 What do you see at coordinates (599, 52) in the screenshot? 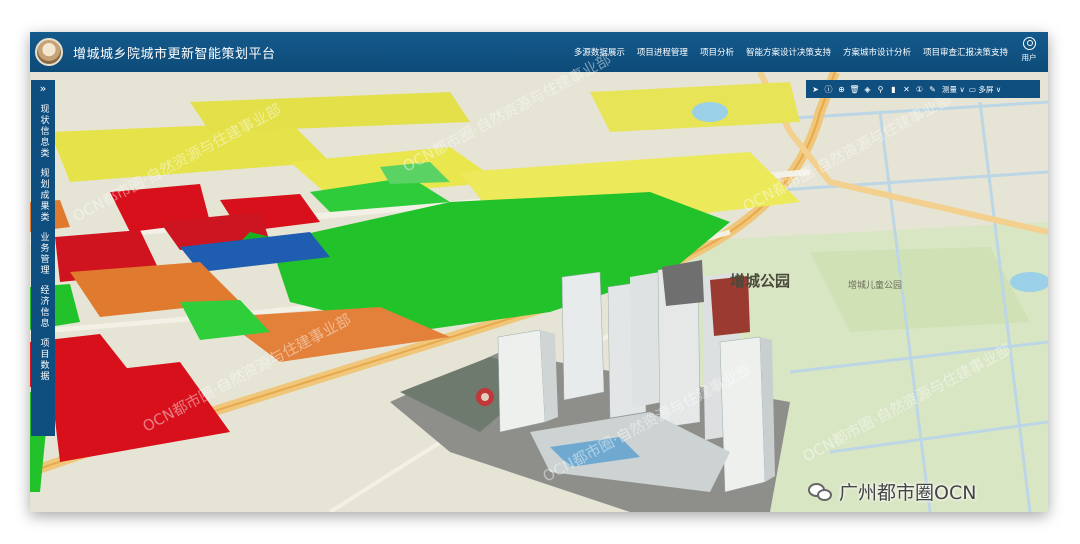
I see `nav-multi-source-data: 多源数据展示` at bounding box center [599, 52].